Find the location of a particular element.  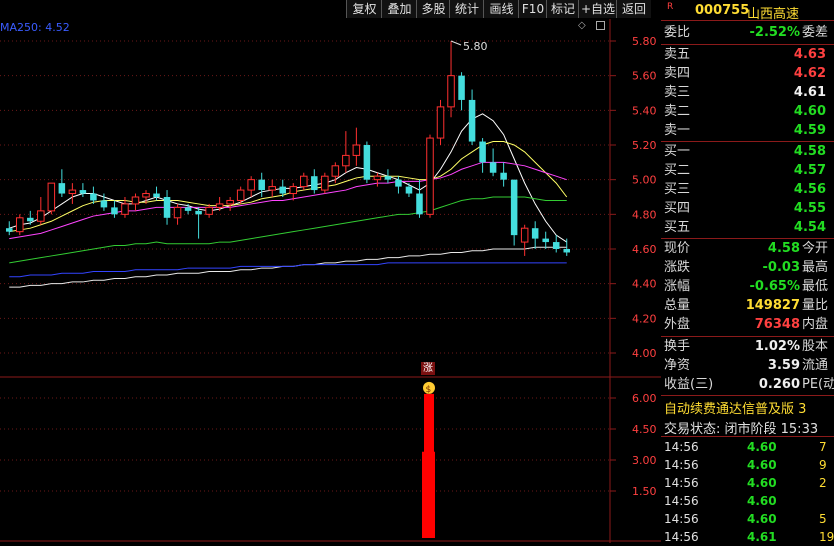

row-value: 4.54 is located at coordinates (809, 227).